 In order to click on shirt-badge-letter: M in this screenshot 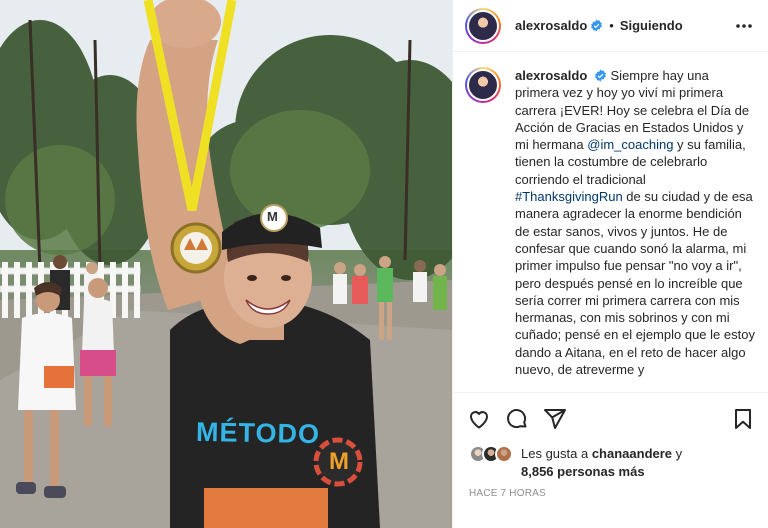, I will do `click(339, 461)`.